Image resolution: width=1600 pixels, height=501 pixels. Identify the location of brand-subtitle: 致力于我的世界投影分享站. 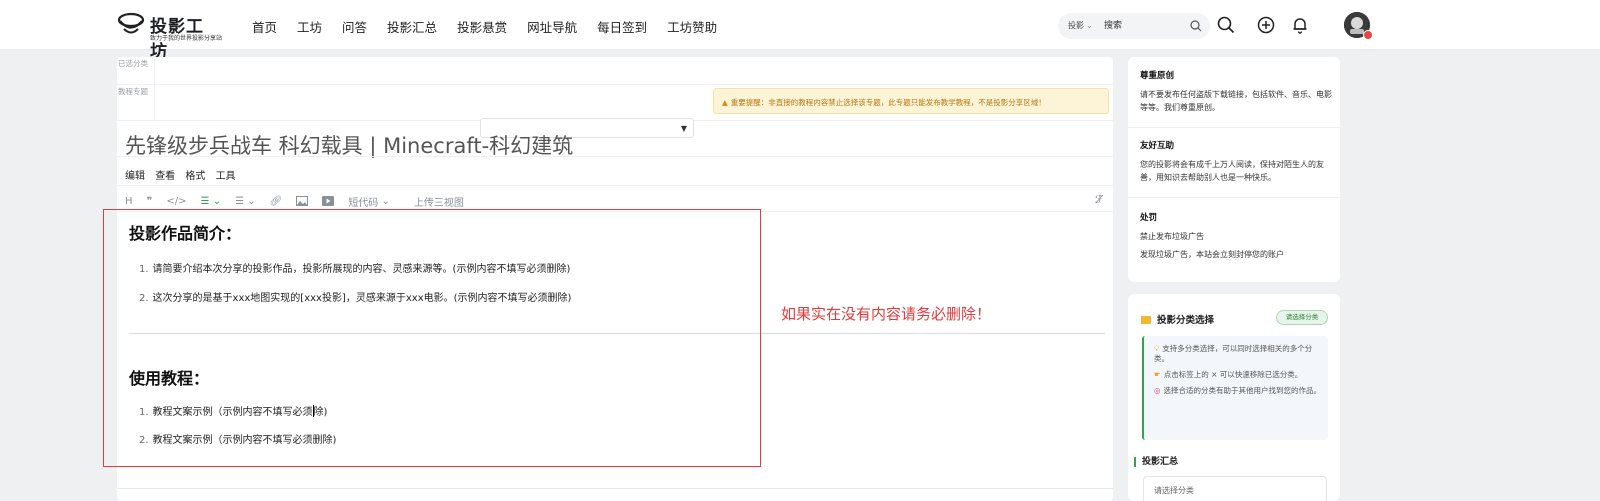
(186, 38).